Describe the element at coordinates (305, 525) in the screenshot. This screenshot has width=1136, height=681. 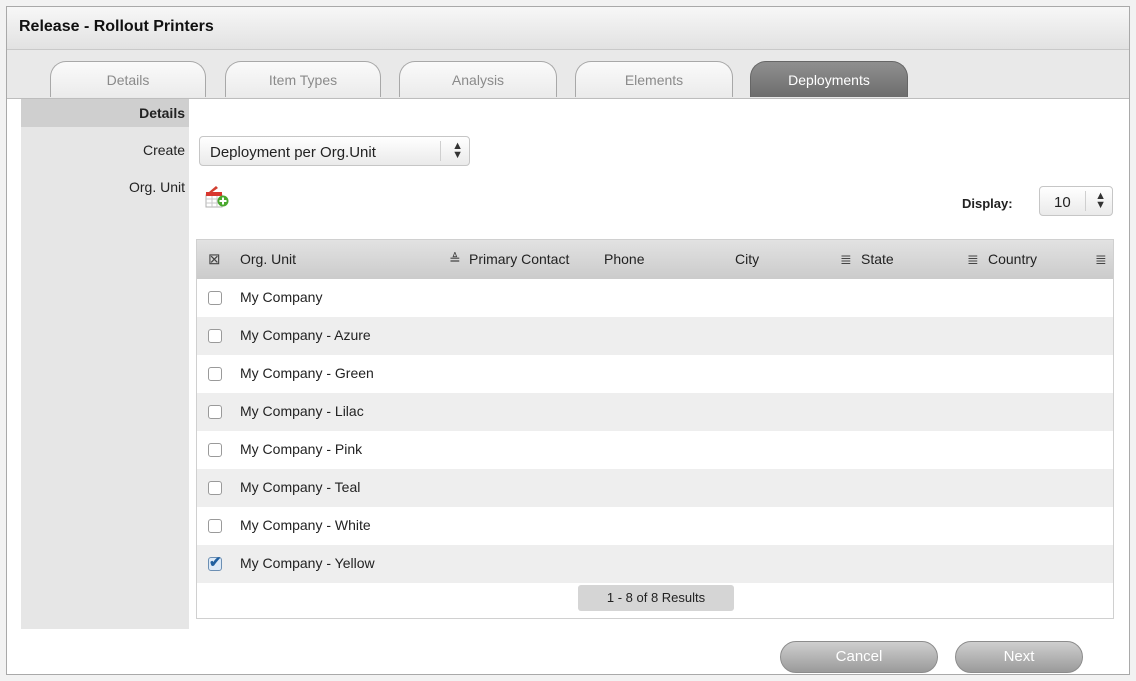
I see `org-unit-cell: My Company - White` at that location.